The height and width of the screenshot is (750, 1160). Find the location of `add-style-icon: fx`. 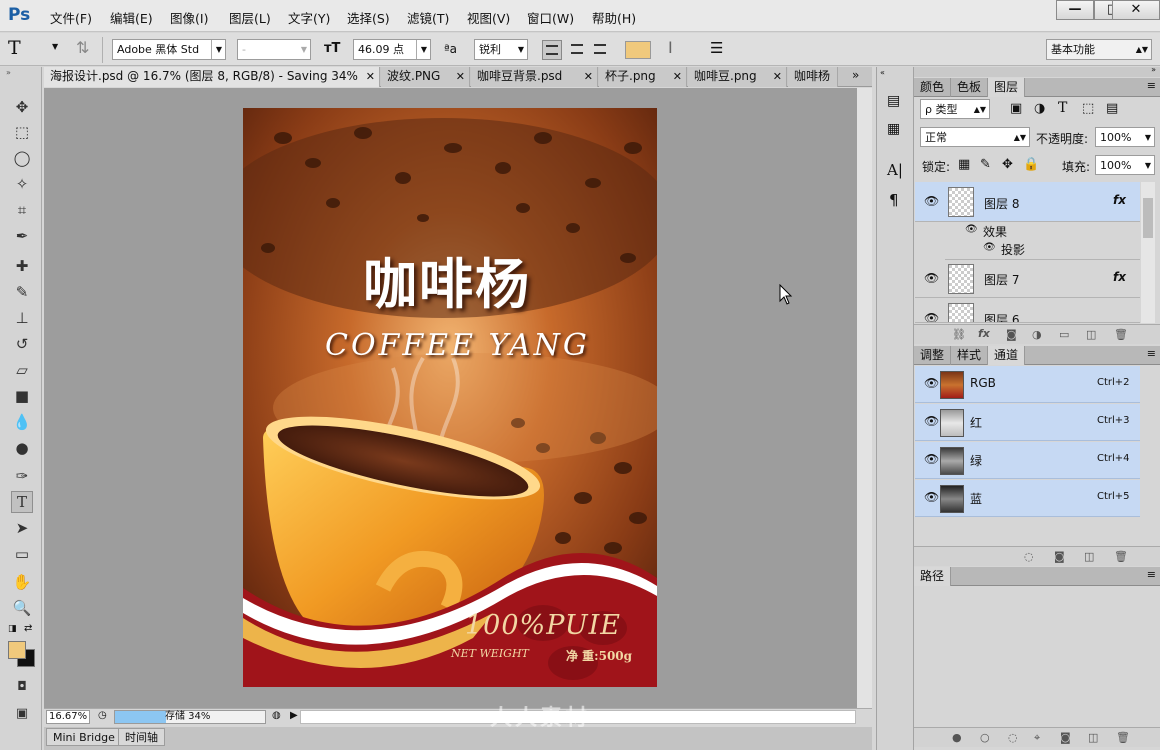

add-style-icon: fx is located at coordinates (984, 333).